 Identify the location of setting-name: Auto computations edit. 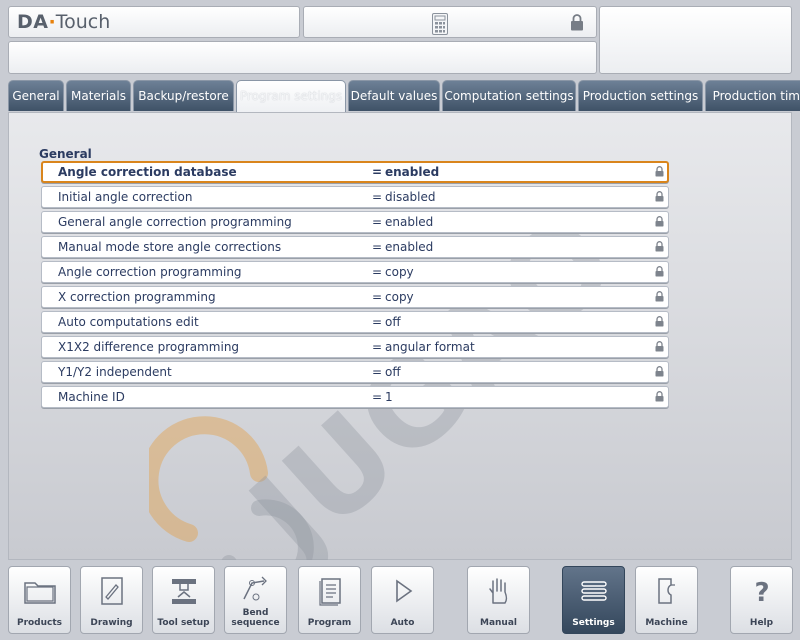
(128, 322).